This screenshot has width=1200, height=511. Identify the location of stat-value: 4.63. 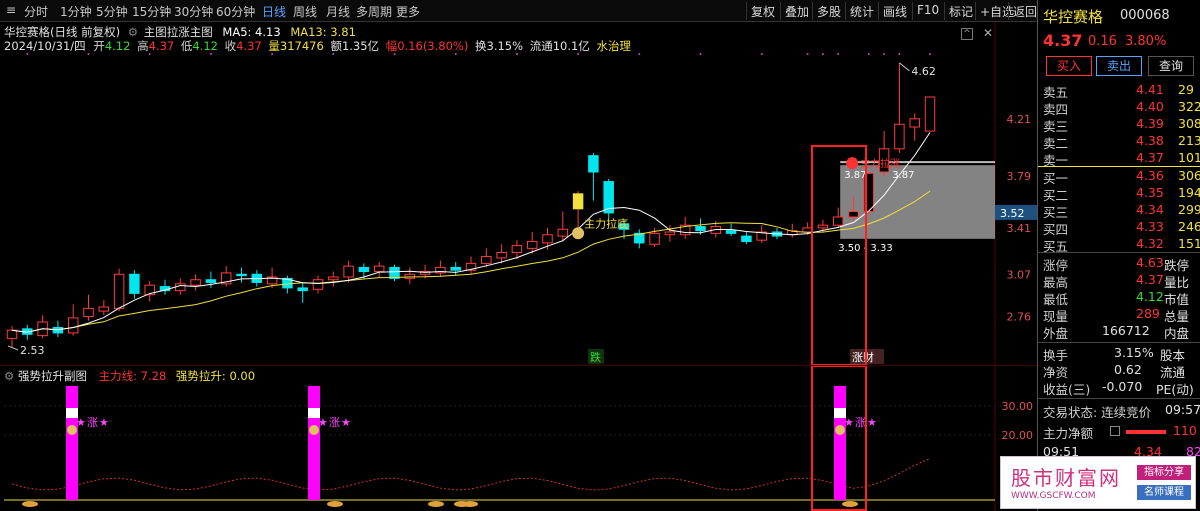
(1150, 262).